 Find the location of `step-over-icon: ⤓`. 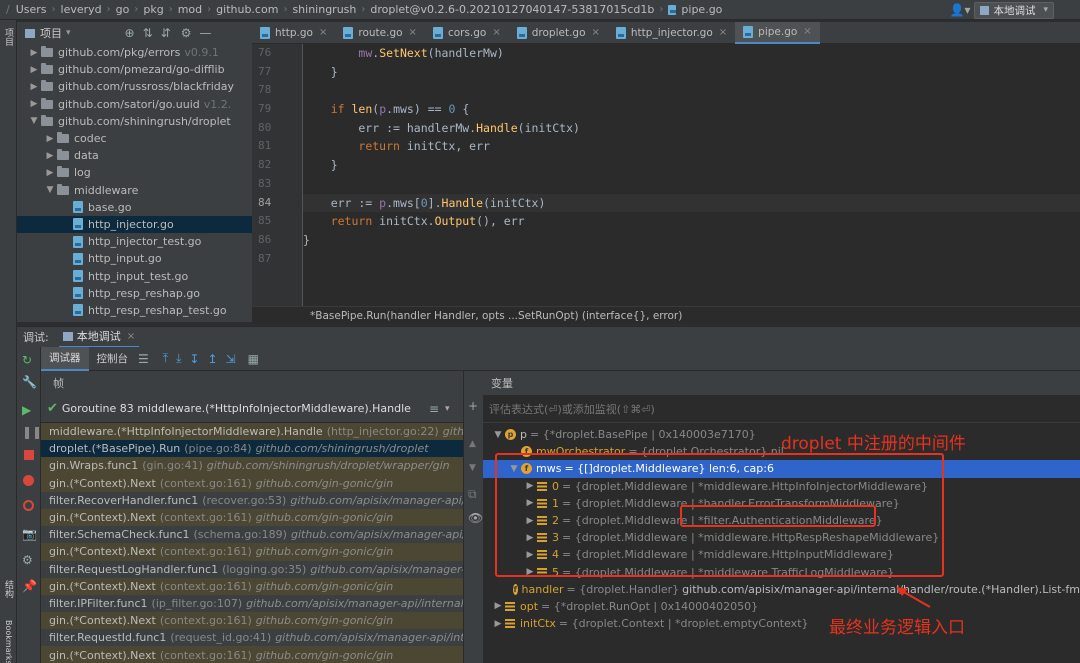

step-over-icon: ⤓ is located at coordinates (178, 358).